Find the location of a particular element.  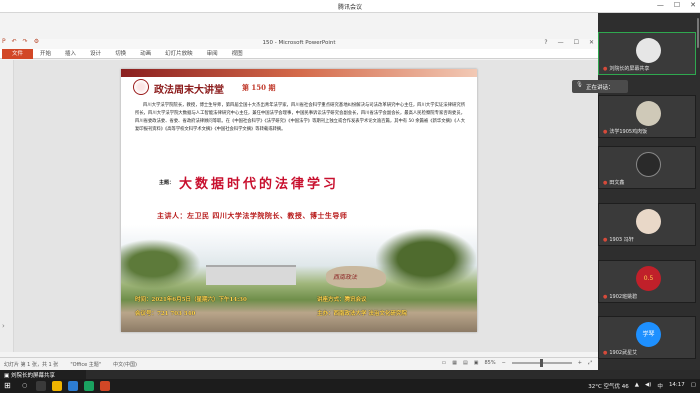

start-icon: ⊞ is located at coordinates (7, 385).